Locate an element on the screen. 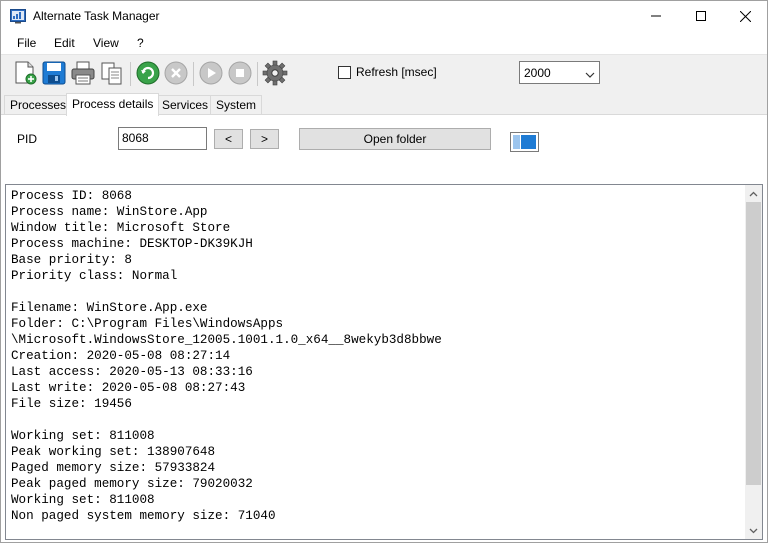  open-folder-button: Open folder is located at coordinates (395, 139).